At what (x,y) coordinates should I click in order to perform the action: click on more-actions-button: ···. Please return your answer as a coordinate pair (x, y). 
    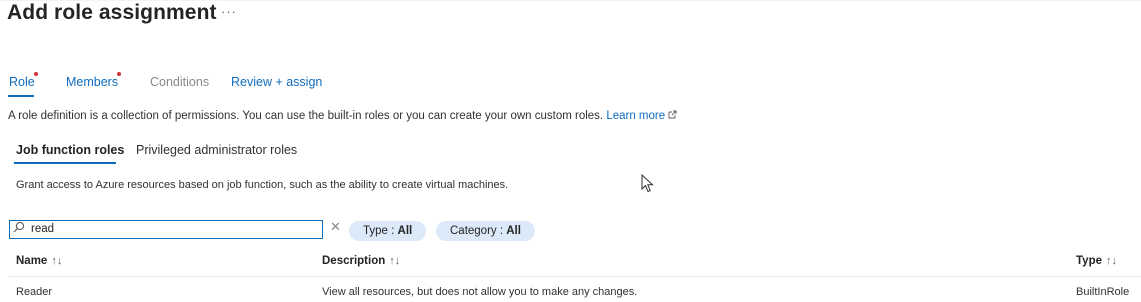
    Looking at the image, I should click on (229, 11).